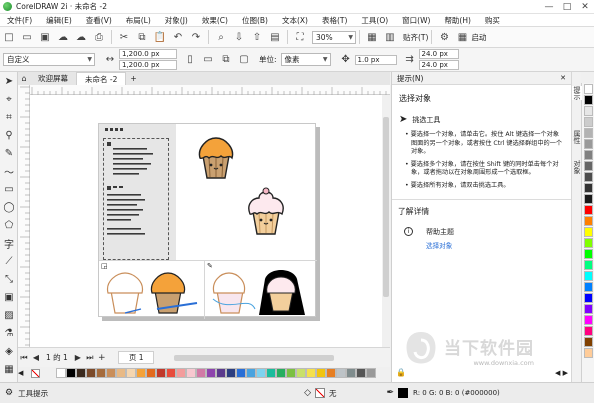  What do you see at coordinates (374, 20) in the screenshot?
I see `menu-tools: 工具(O)` at bounding box center [374, 20].